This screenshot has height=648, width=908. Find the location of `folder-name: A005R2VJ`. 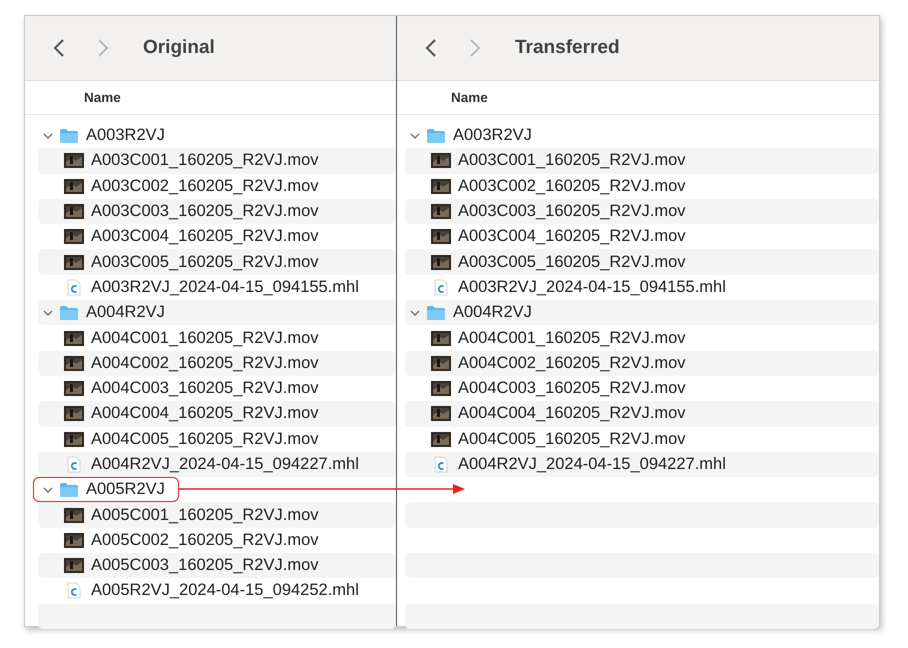

folder-name: A005R2VJ is located at coordinates (125, 490).